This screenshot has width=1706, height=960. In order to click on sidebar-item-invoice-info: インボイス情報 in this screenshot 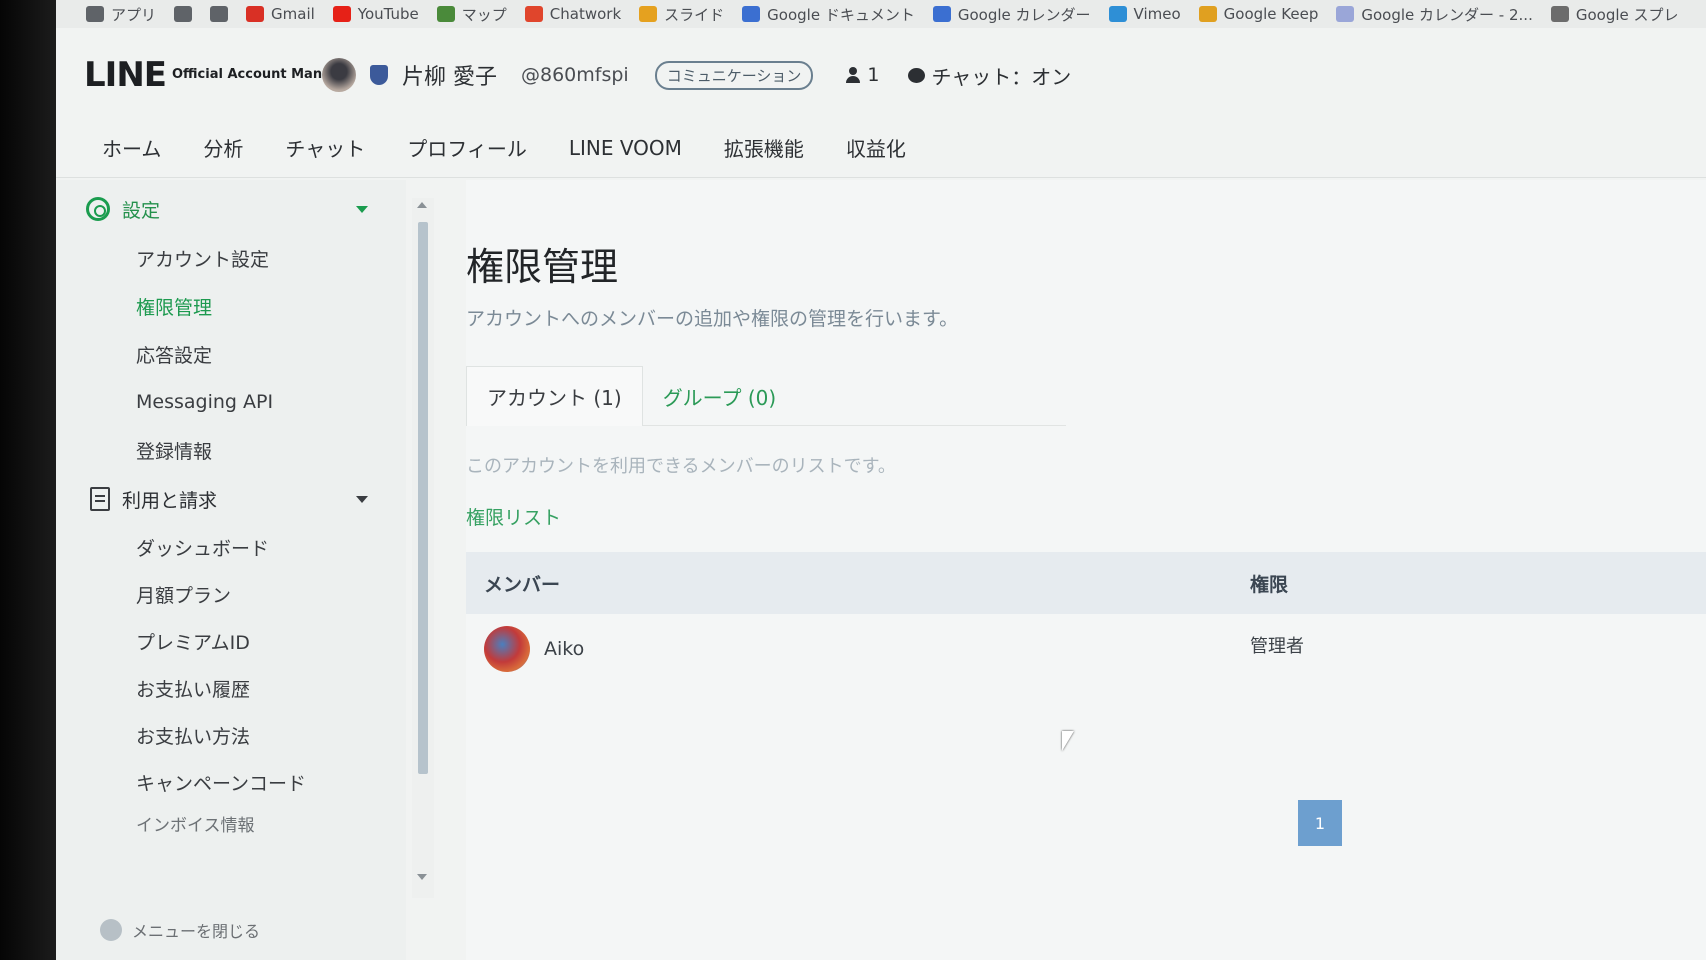, I will do `click(231, 823)`.